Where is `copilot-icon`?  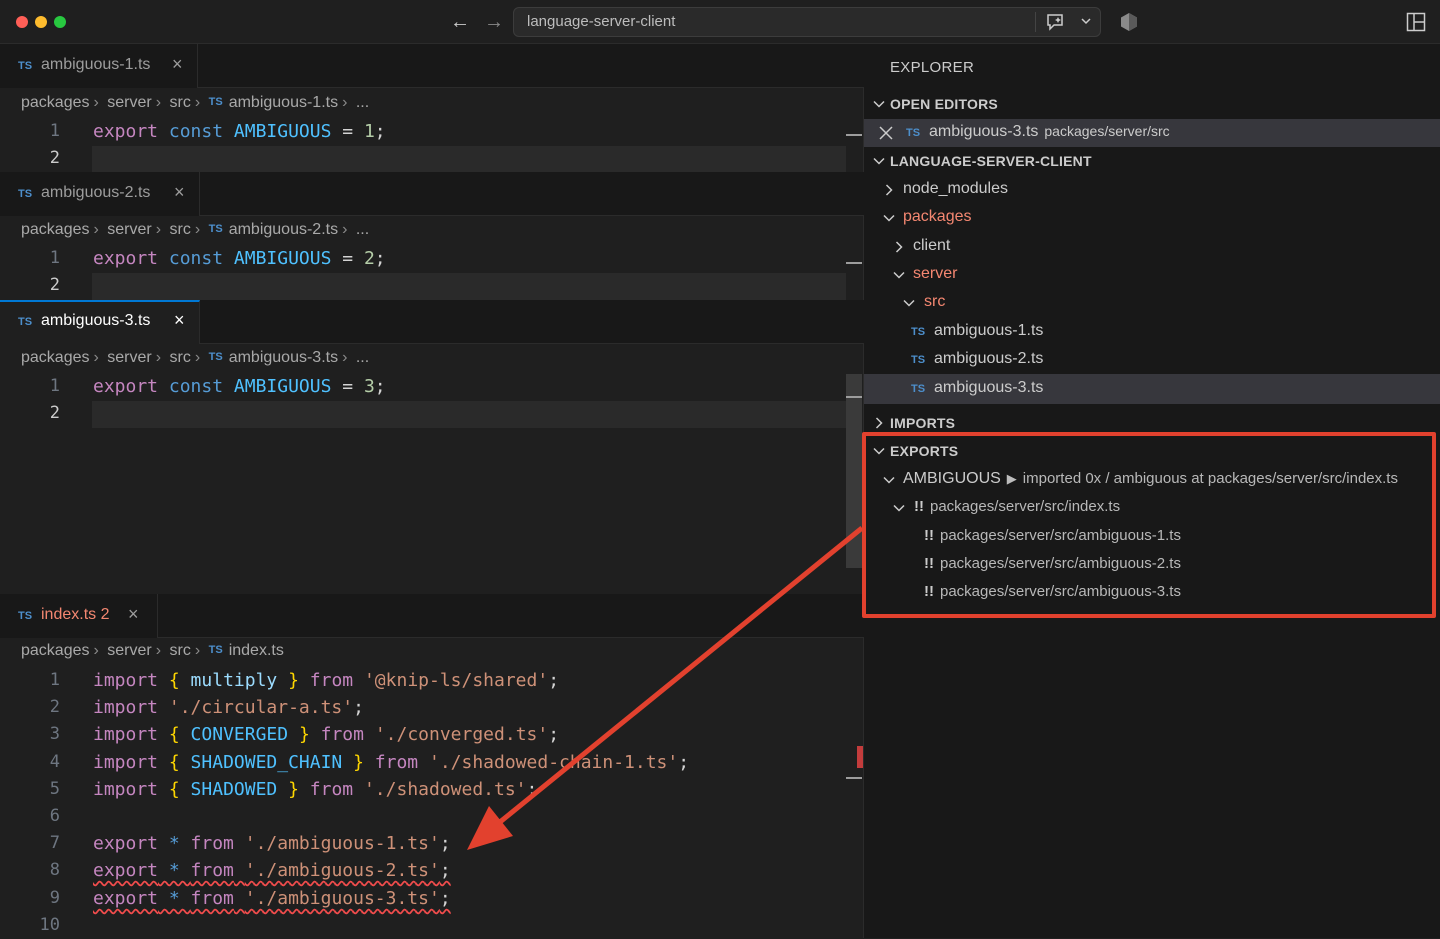 copilot-icon is located at coordinates (1129, 22).